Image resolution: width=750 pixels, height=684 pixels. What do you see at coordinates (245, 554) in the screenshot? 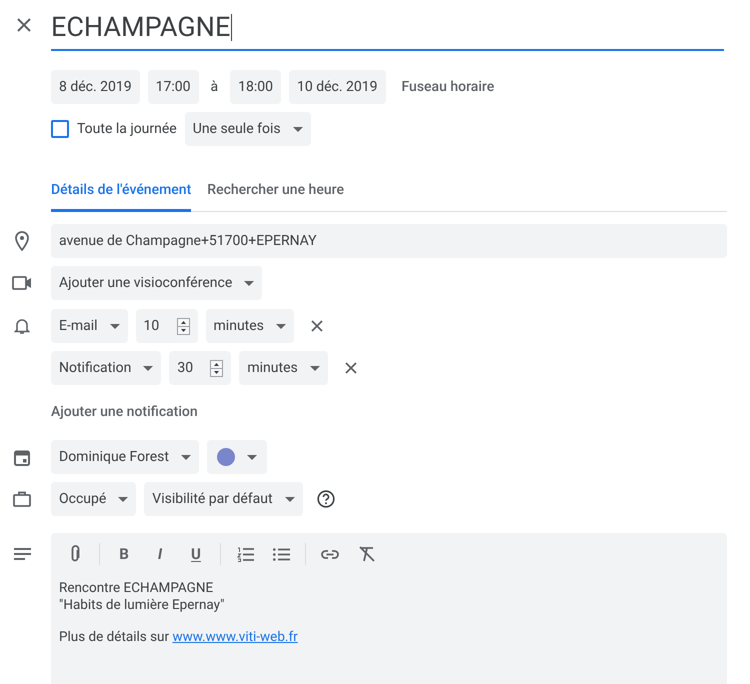
I see `numbered-list-icon` at bounding box center [245, 554].